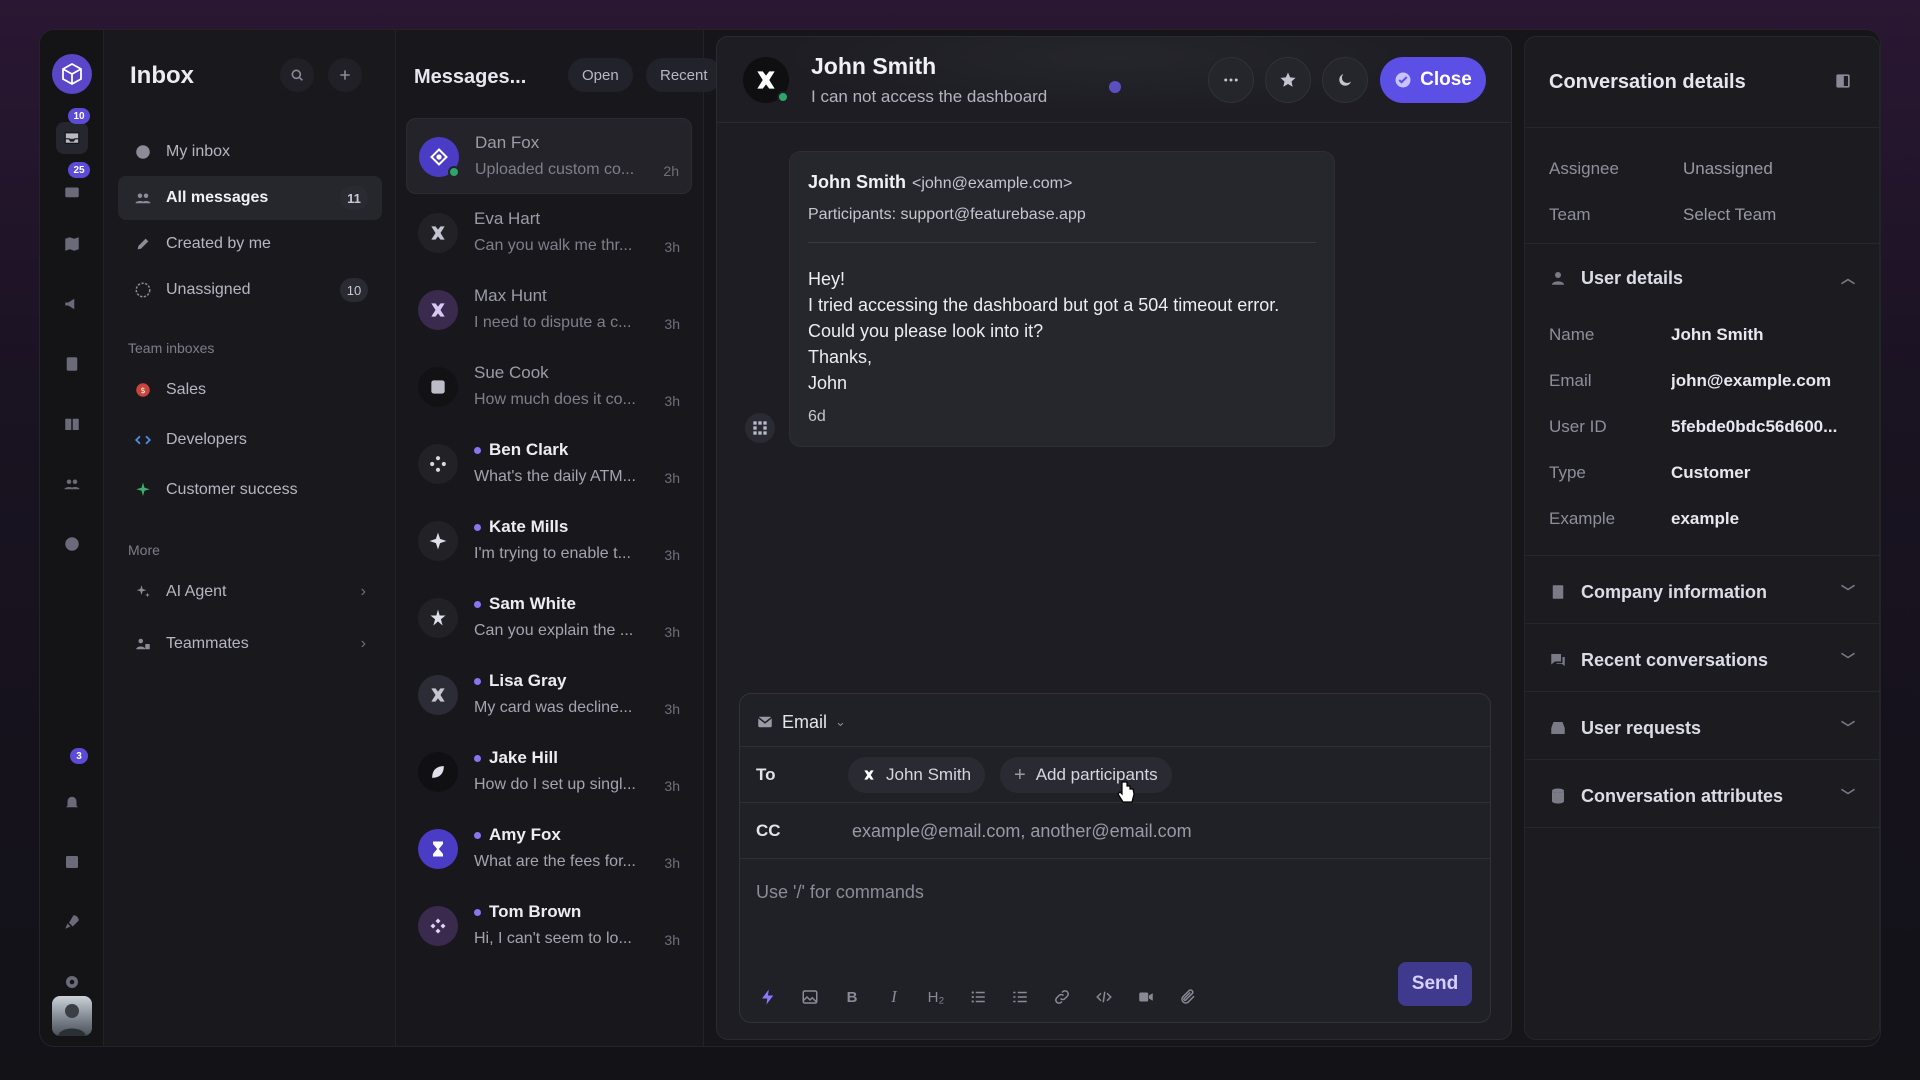 The width and height of the screenshot is (1920, 1080). What do you see at coordinates (549, 464) in the screenshot?
I see `conversation-item: Ben Clark What's the daily ATM... 3h` at bounding box center [549, 464].